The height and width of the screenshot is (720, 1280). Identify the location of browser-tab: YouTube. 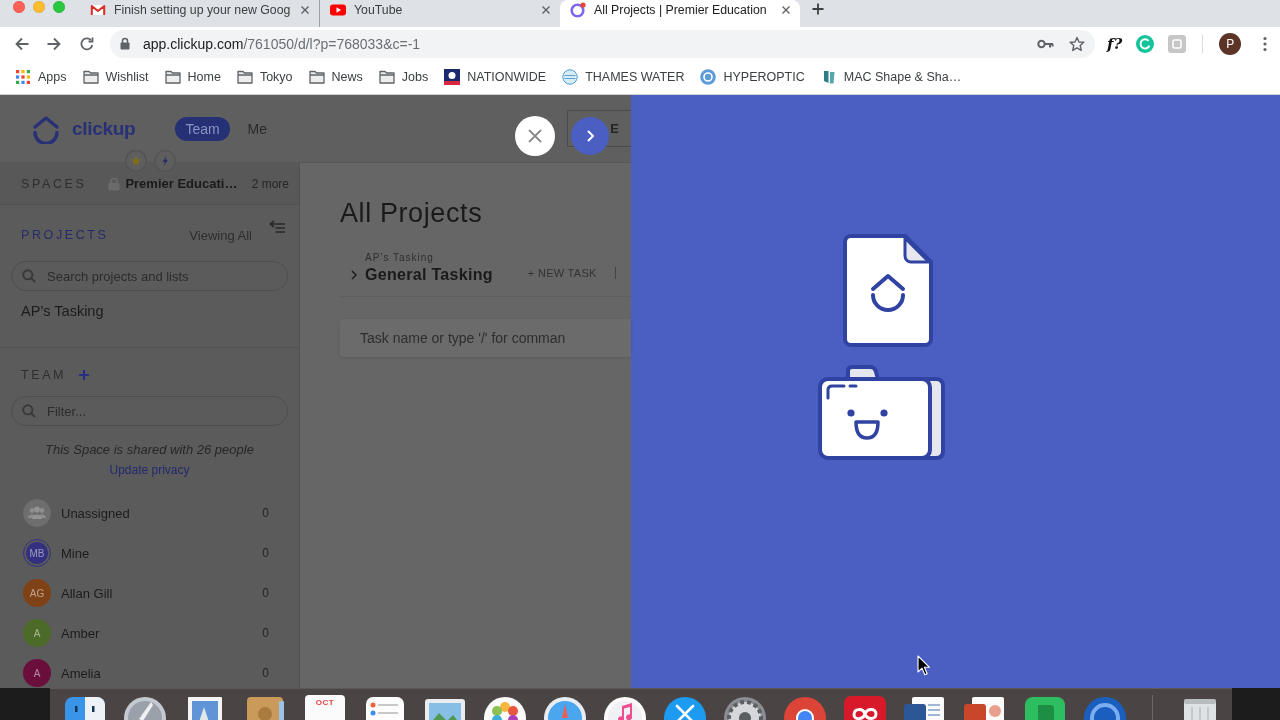
(440, 13).